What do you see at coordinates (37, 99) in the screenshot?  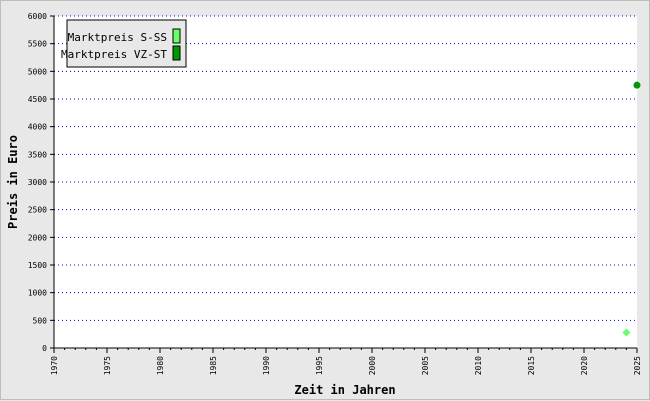 I see `y-tick-label: 4500` at bounding box center [37, 99].